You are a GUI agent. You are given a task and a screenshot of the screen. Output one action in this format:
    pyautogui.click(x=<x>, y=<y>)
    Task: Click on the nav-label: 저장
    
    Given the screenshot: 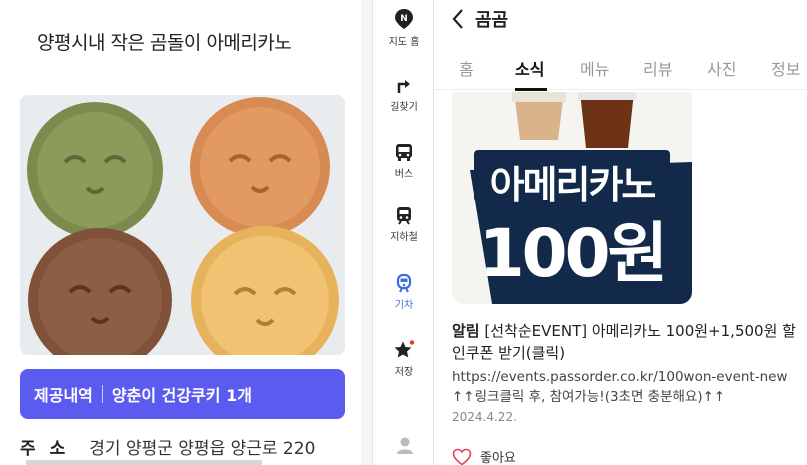 What is the action you would take?
    pyautogui.click(x=404, y=372)
    